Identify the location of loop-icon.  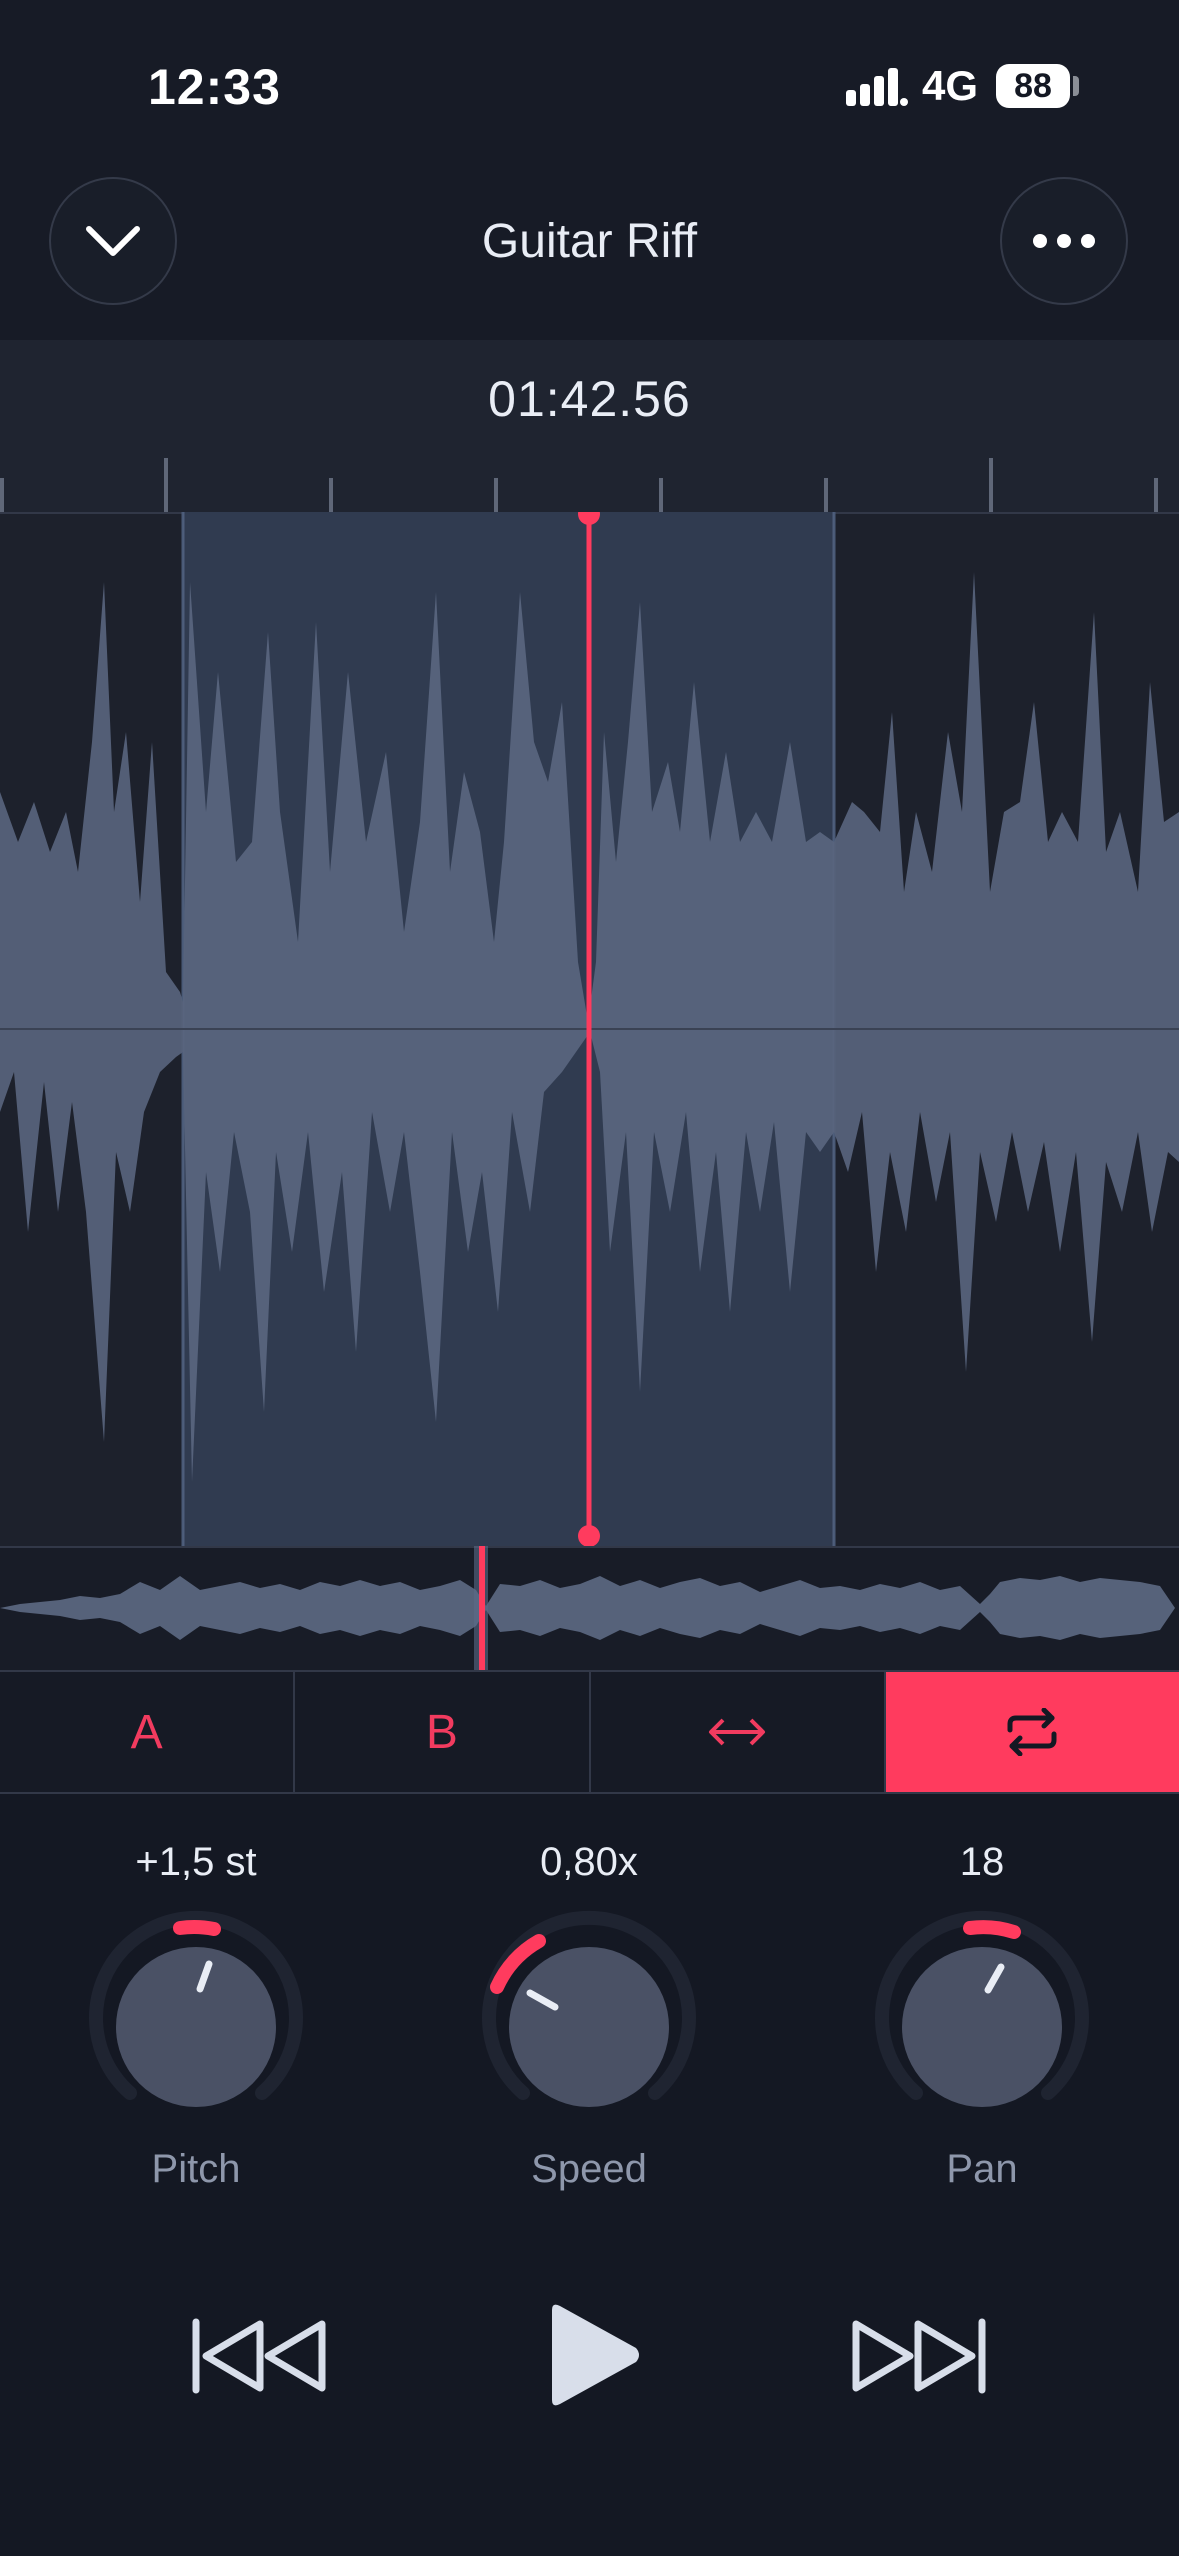
(1032, 1732).